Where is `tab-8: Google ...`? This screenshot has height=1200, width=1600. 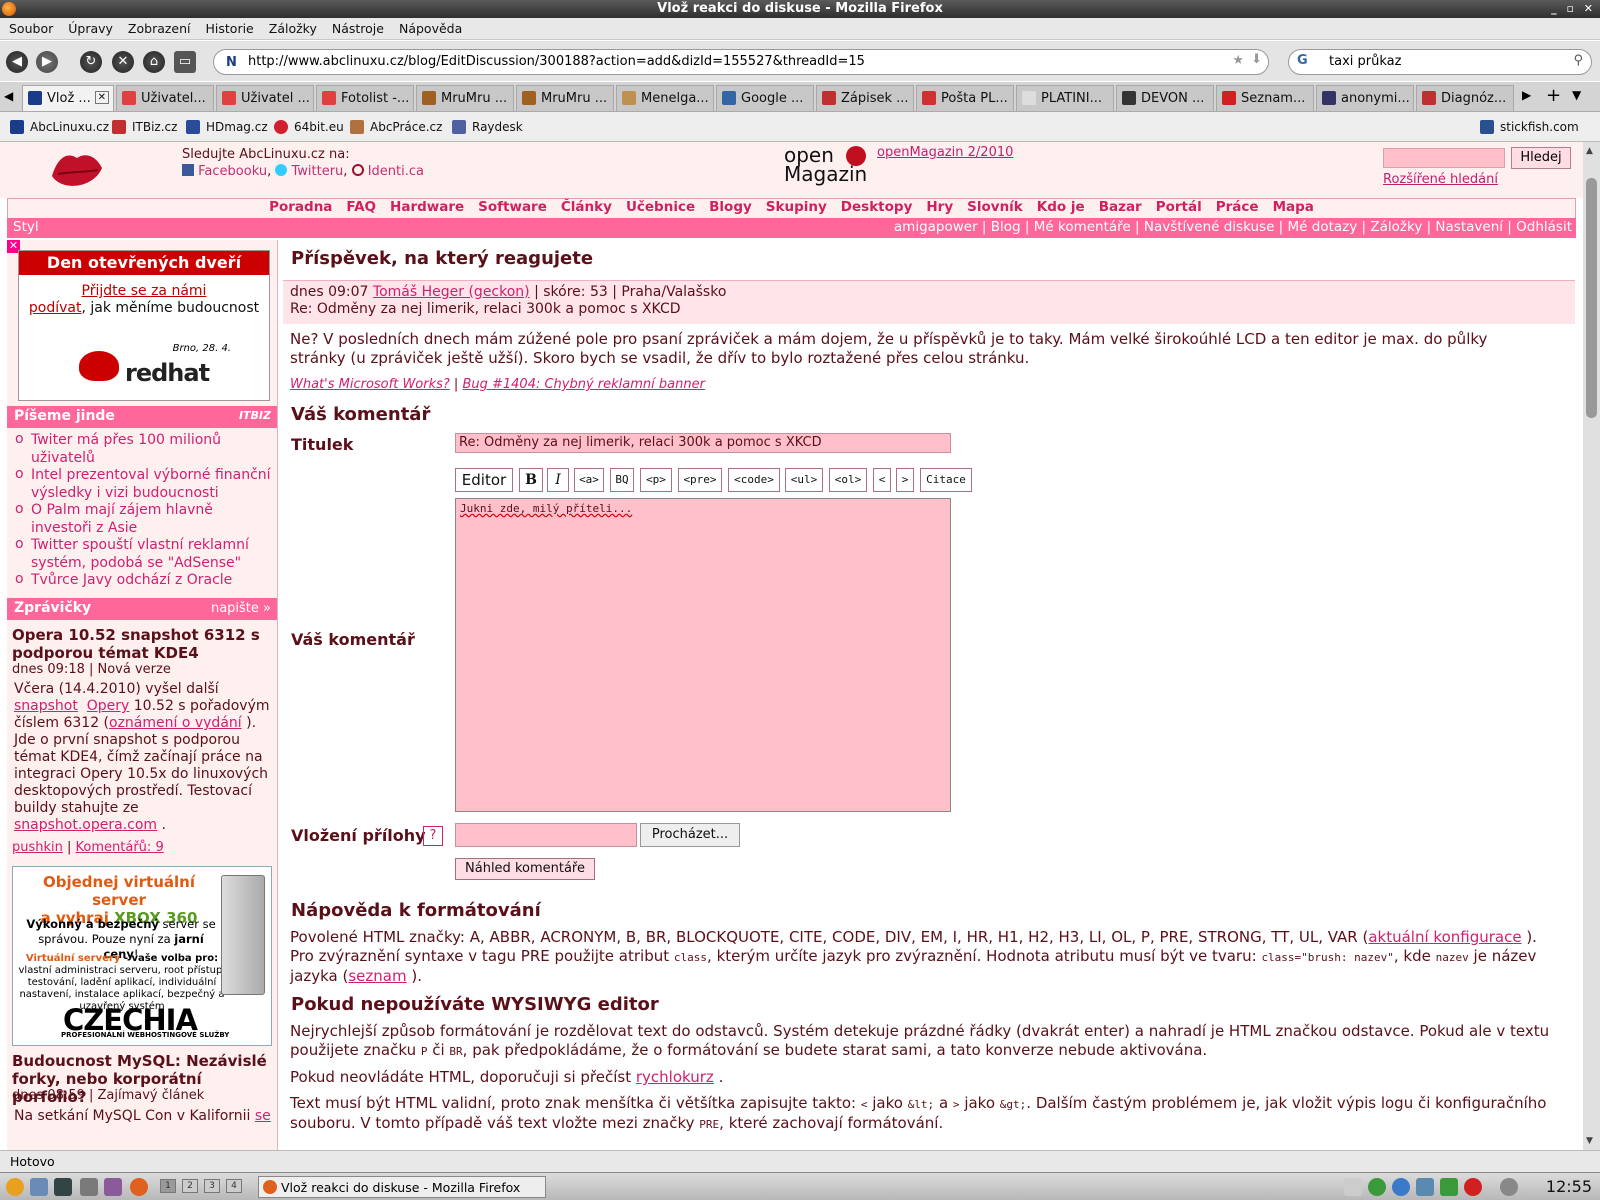 tab-8: Google ... is located at coordinates (765, 98).